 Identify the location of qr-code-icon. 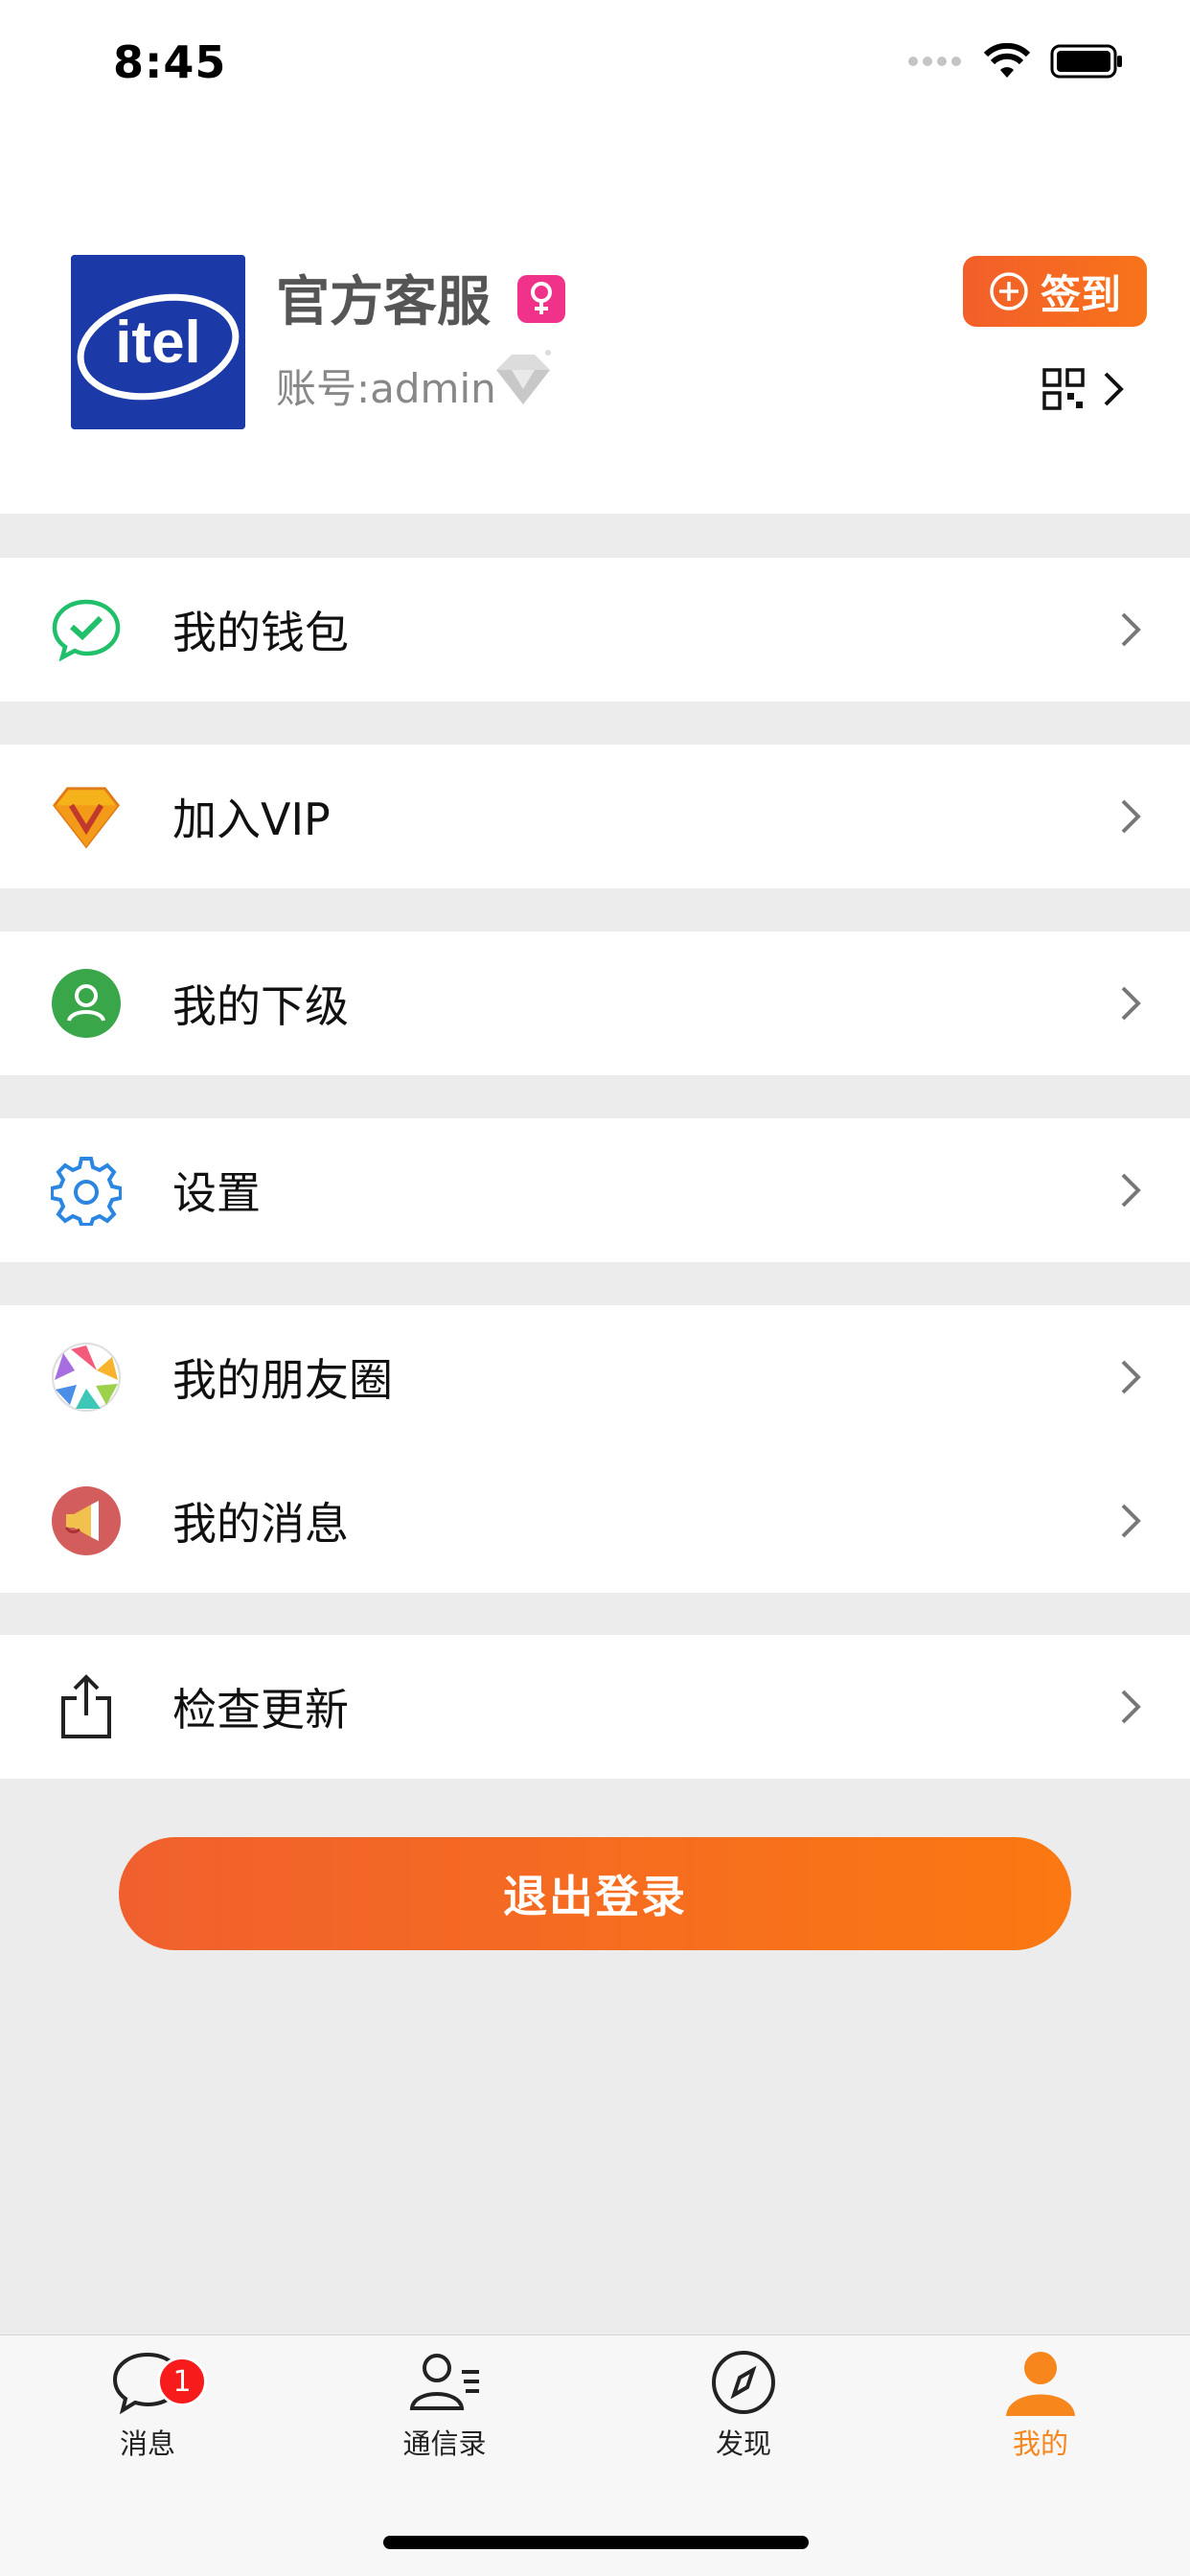
(1064, 389).